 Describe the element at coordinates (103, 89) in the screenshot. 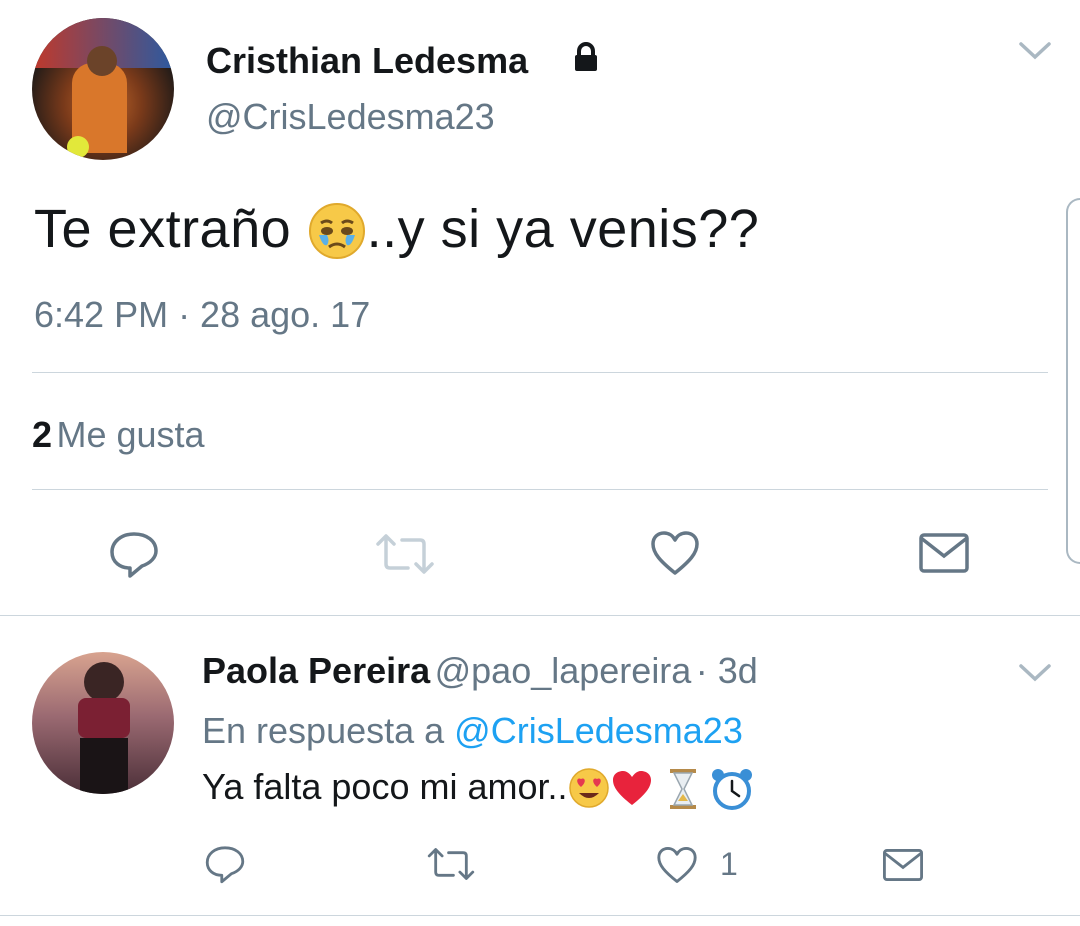

I see `author-avatar` at that location.